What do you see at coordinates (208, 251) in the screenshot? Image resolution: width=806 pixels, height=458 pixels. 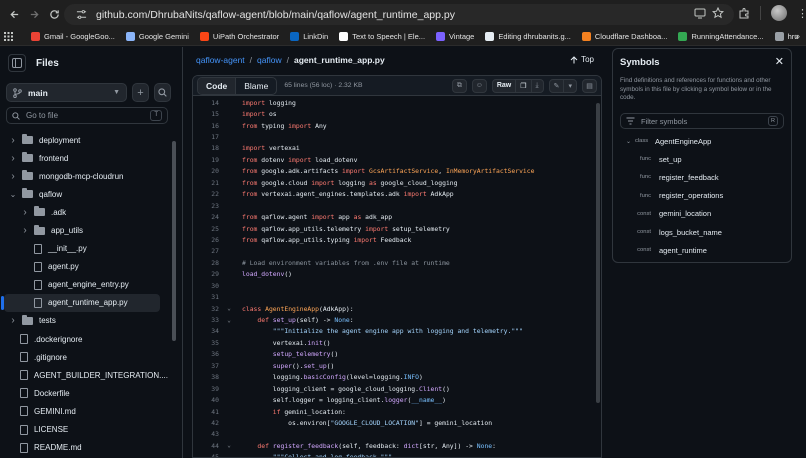 I see `line-number: 27` at bounding box center [208, 251].